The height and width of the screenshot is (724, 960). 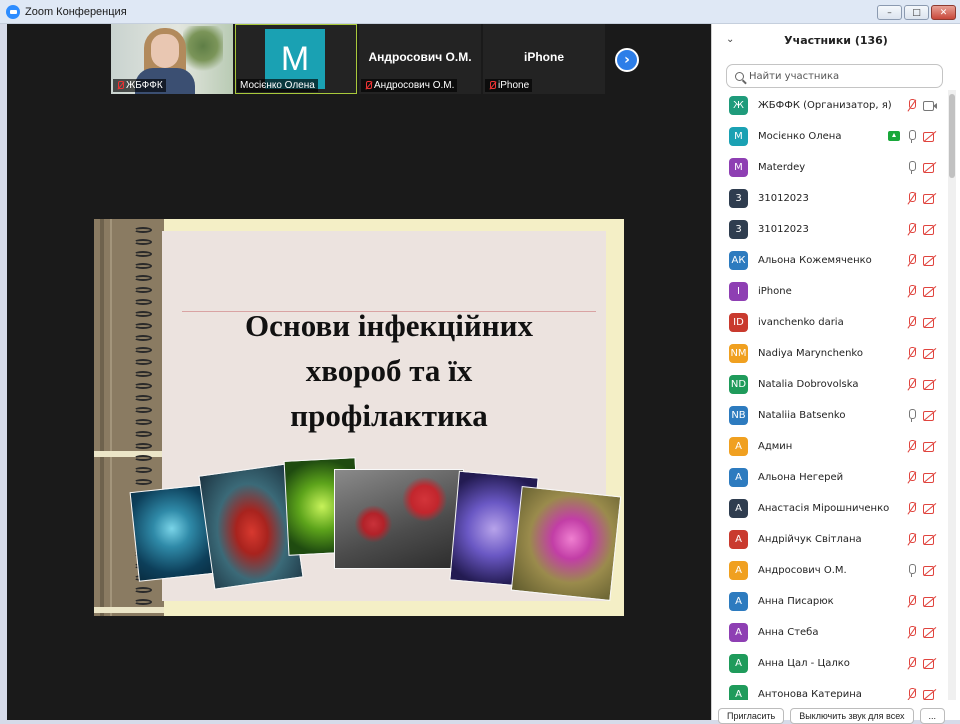 What do you see at coordinates (830, 632) in the screenshot?
I see `participant-row: A Анна Стеба` at bounding box center [830, 632].